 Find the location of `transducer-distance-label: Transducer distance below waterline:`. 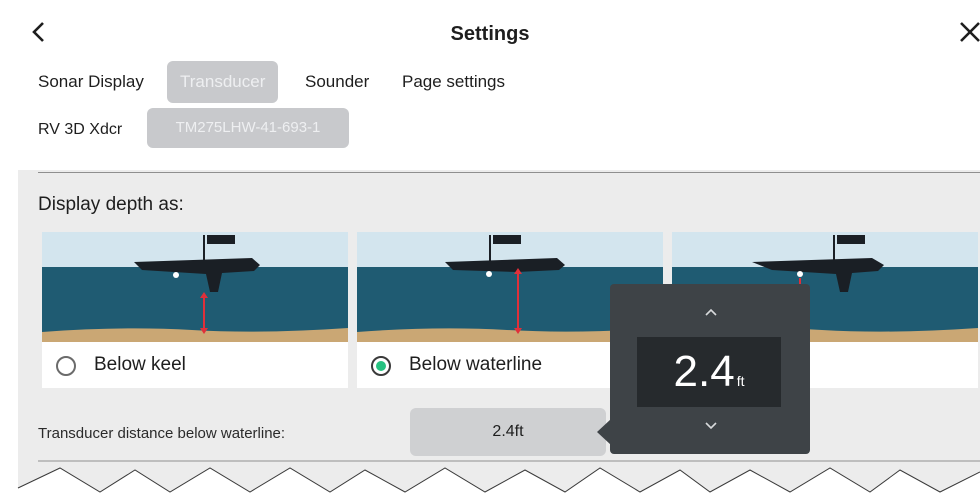

transducer-distance-label: Transducer distance below waterline: is located at coordinates (162, 433).